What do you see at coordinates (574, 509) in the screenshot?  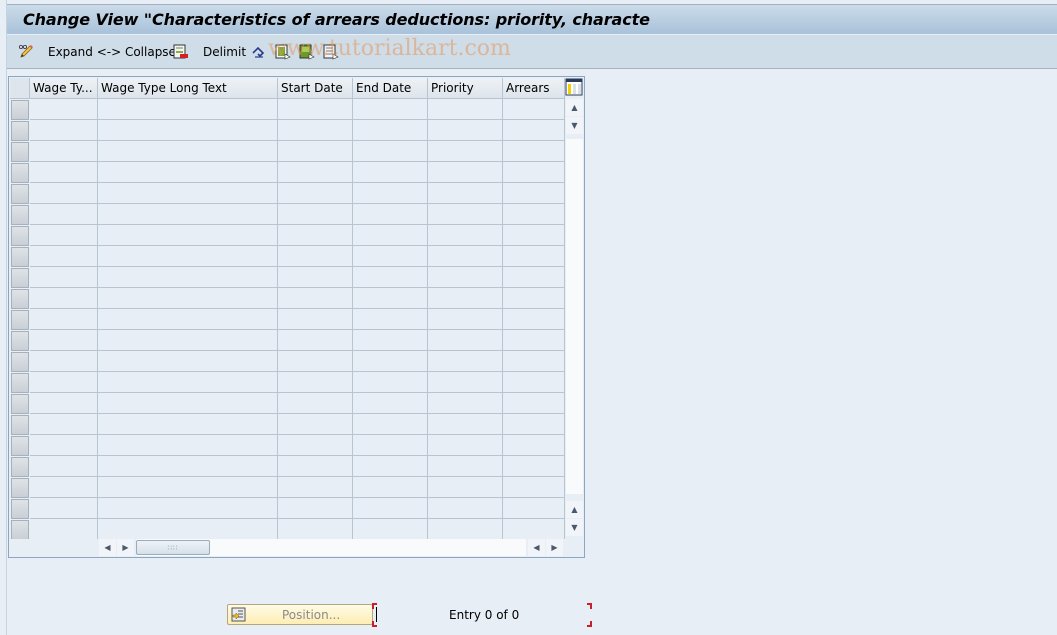 I see `scroll-page-up-button: ▲` at bounding box center [574, 509].